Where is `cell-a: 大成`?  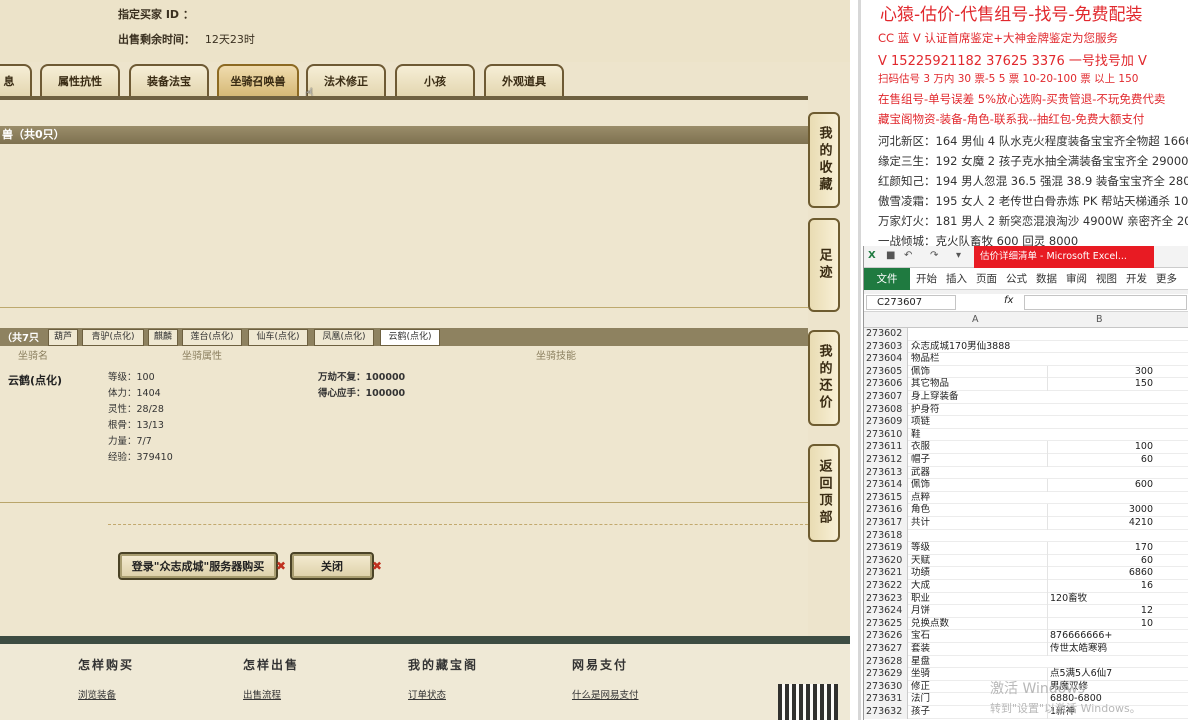 cell-a: 大成 is located at coordinates (979, 586).